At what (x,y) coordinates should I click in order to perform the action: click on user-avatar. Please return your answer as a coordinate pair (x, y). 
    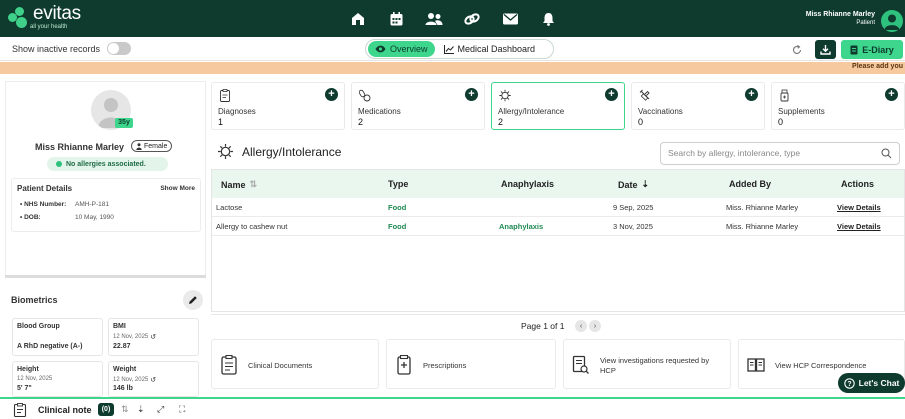
    Looking at the image, I should click on (892, 21).